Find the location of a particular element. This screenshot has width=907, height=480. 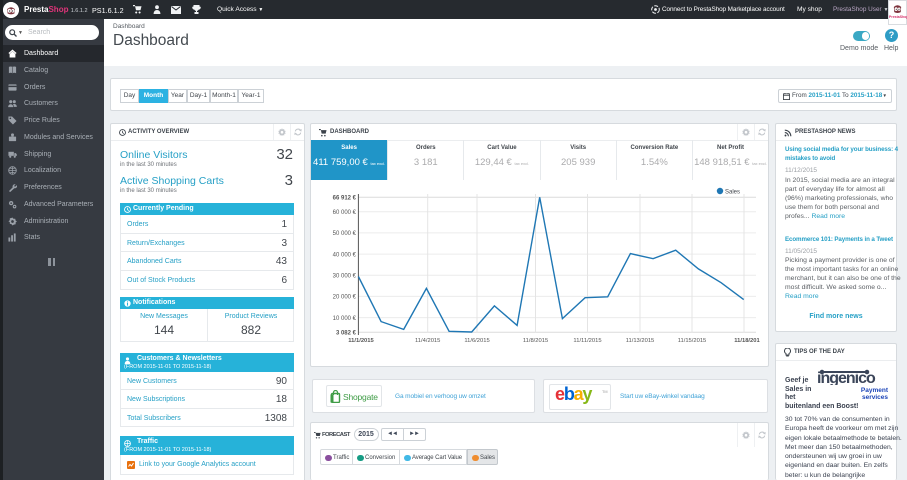

svg-text: 20 000 € is located at coordinates (345, 298).